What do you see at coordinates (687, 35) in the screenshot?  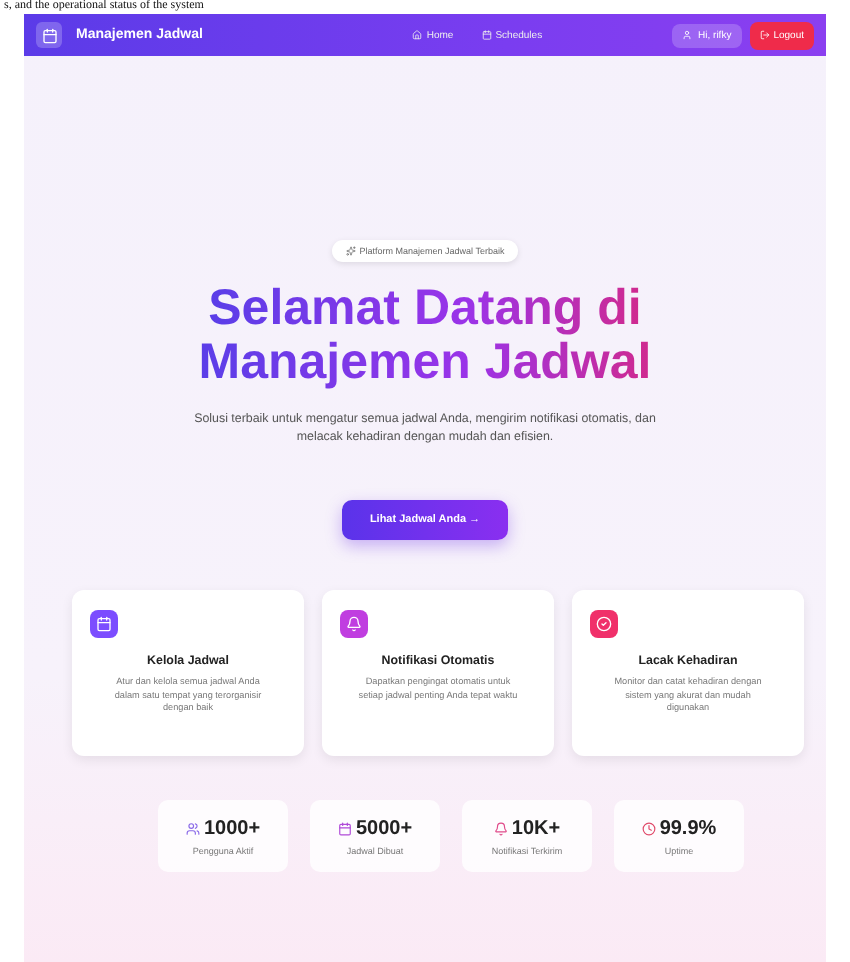 I see `user-icon` at bounding box center [687, 35].